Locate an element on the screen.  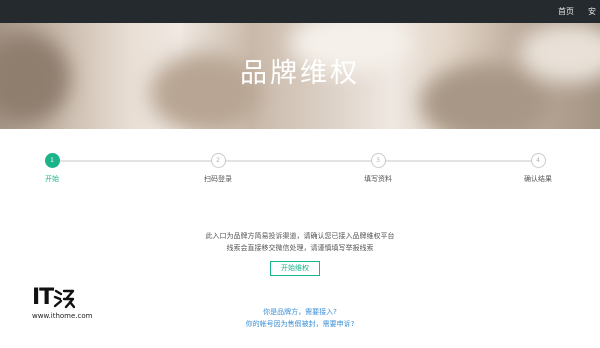
intro-line-1: 此入口为品牌方简易投诉渠道，请确认您已接入品牌维权平台 is located at coordinates (300, 236).